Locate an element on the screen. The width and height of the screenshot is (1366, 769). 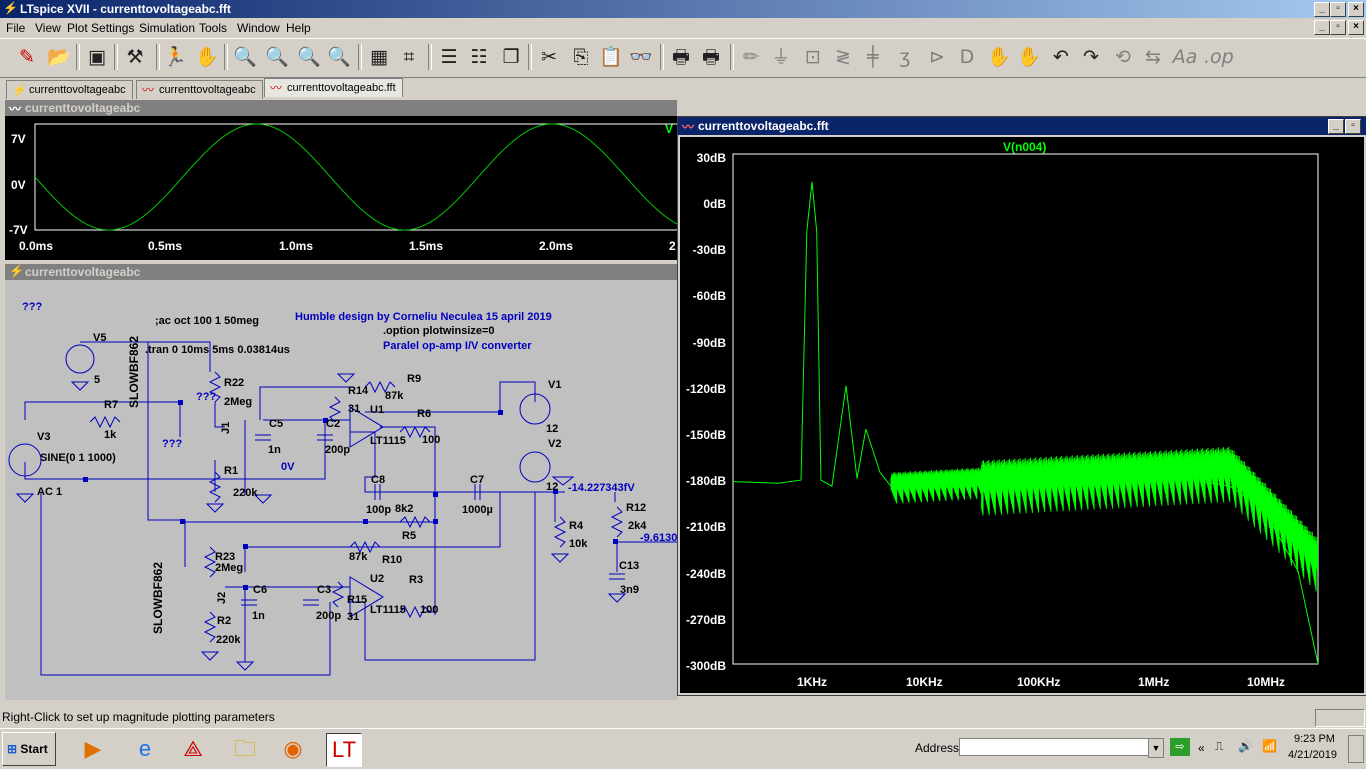
fft-y-tick: -30dB is located at coordinates (709, 250).